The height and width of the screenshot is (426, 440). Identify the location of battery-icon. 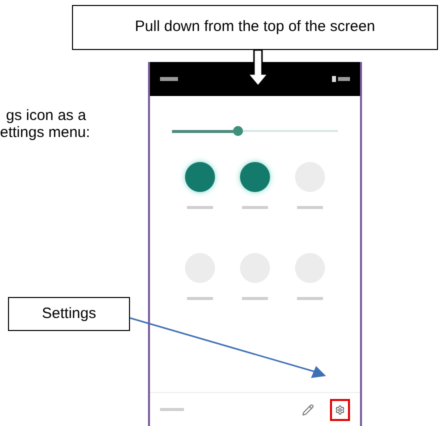
(334, 79).